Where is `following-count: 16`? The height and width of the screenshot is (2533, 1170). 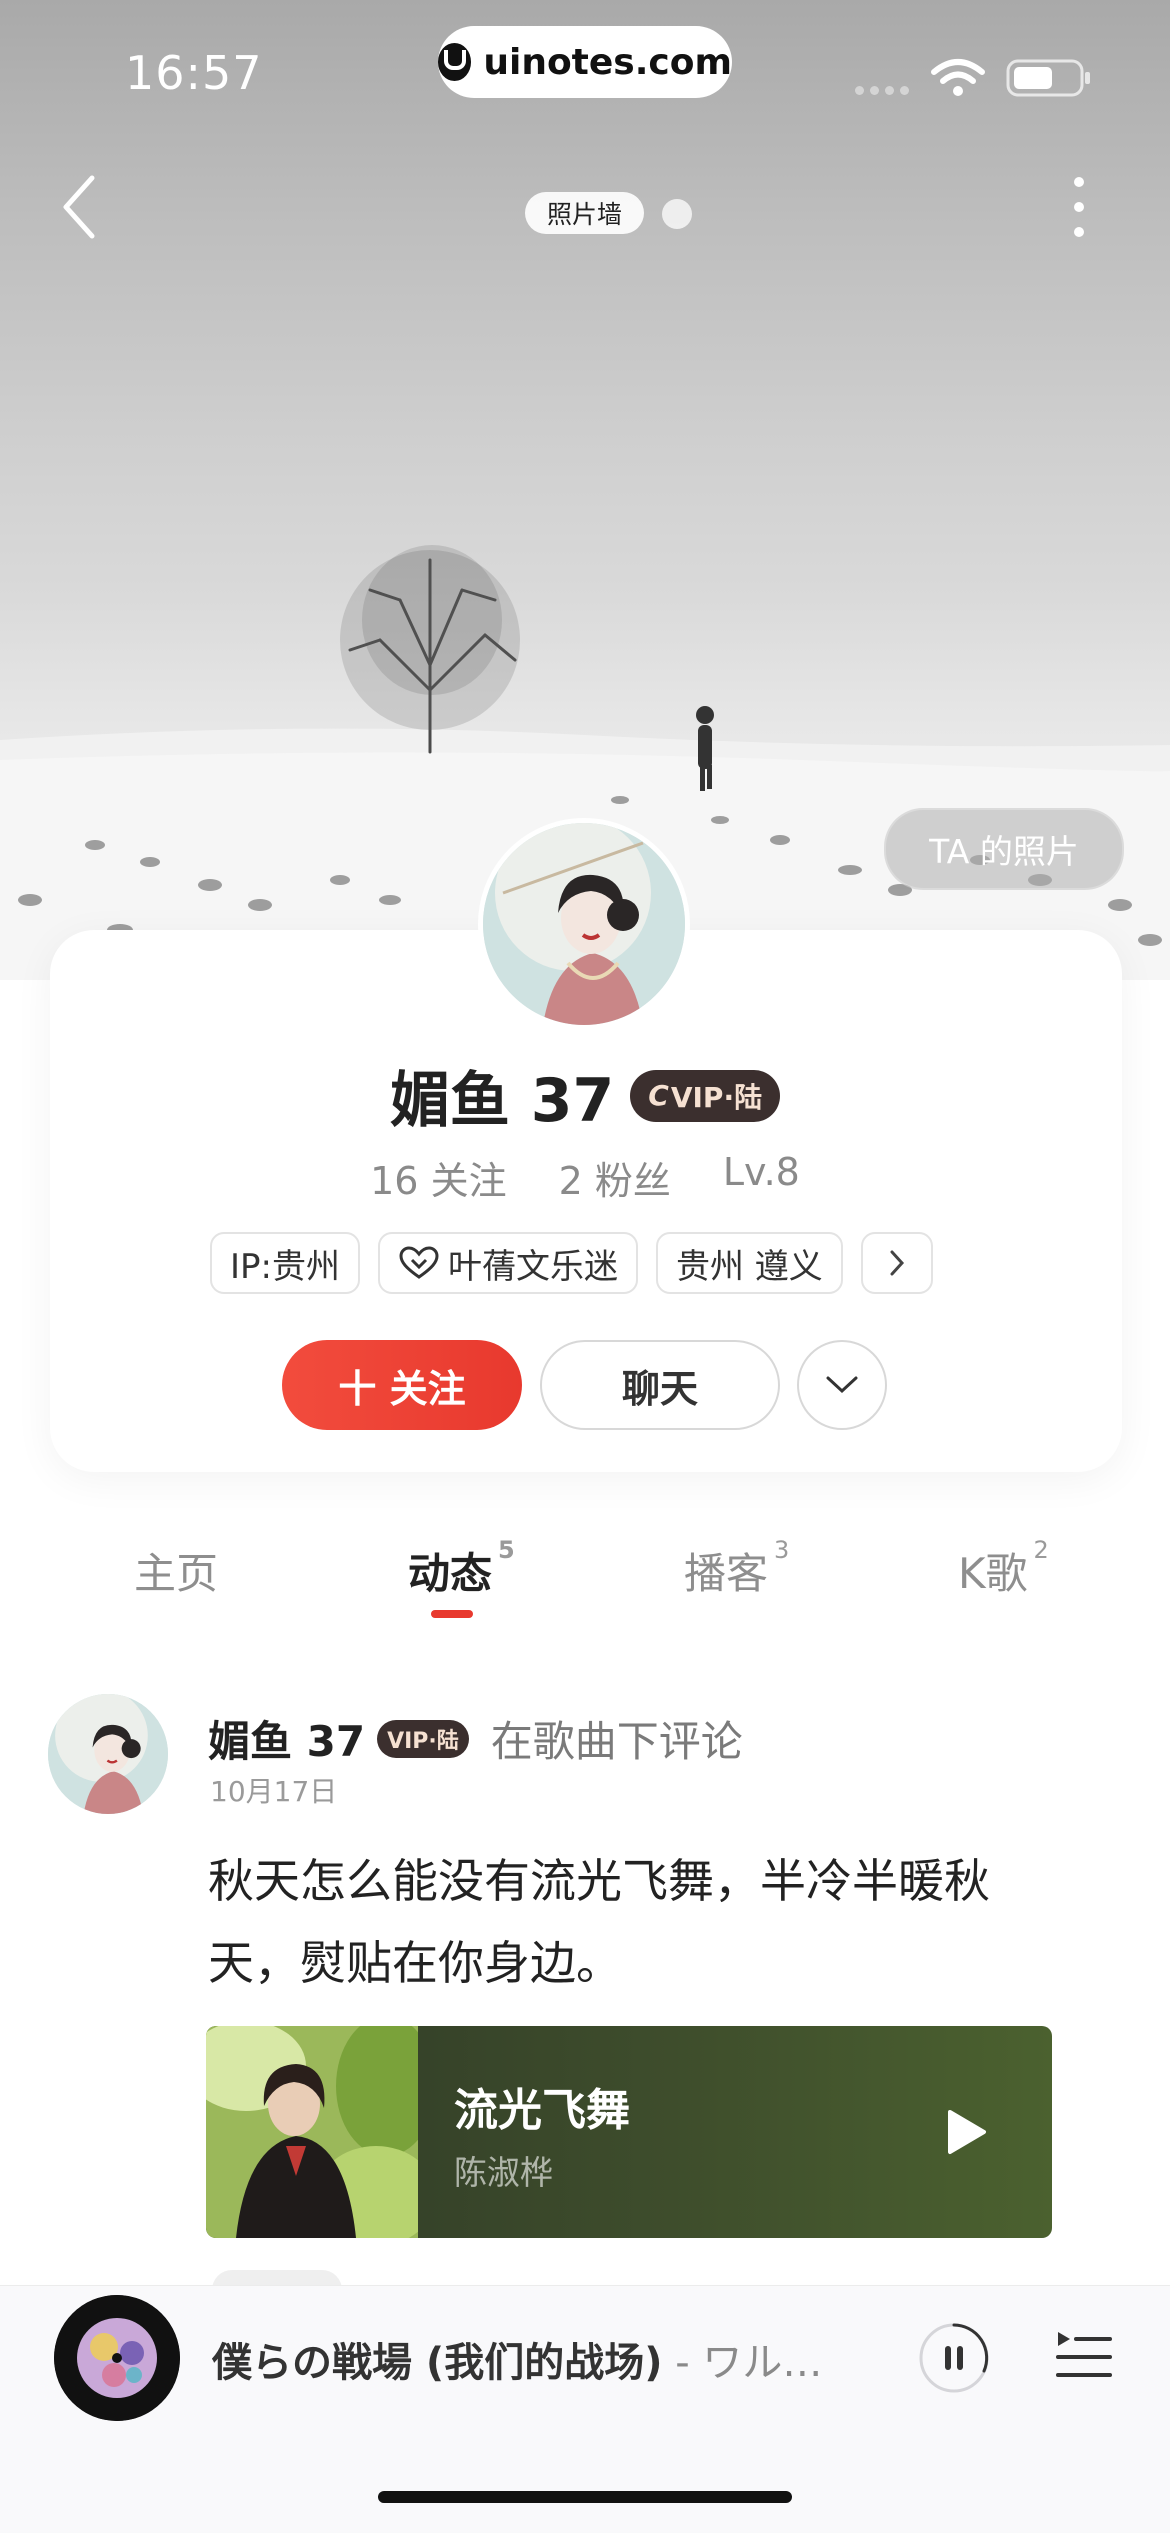
following-count: 16 is located at coordinates (394, 1181).